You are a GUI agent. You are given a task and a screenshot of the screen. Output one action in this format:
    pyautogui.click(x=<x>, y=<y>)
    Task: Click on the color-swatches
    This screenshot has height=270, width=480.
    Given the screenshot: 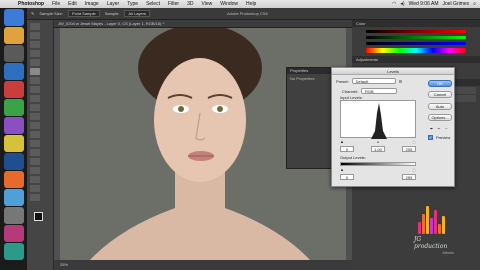 What is the action you would take?
    pyautogui.click(x=40, y=218)
    